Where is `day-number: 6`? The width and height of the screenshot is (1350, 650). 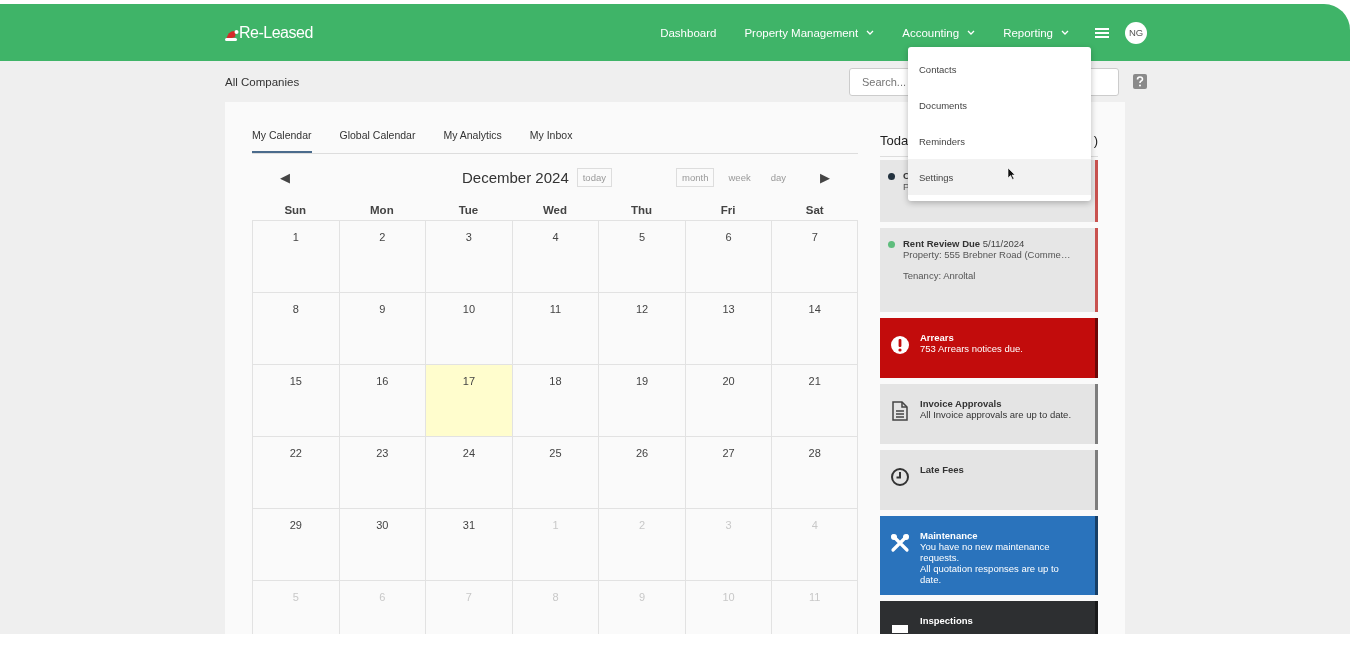 day-number: 6 is located at coordinates (728, 237).